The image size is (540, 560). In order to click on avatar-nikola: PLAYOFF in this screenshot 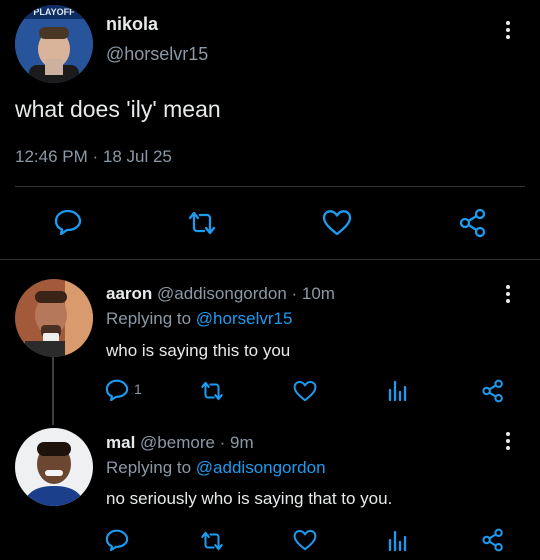, I will do `click(54, 44)`.